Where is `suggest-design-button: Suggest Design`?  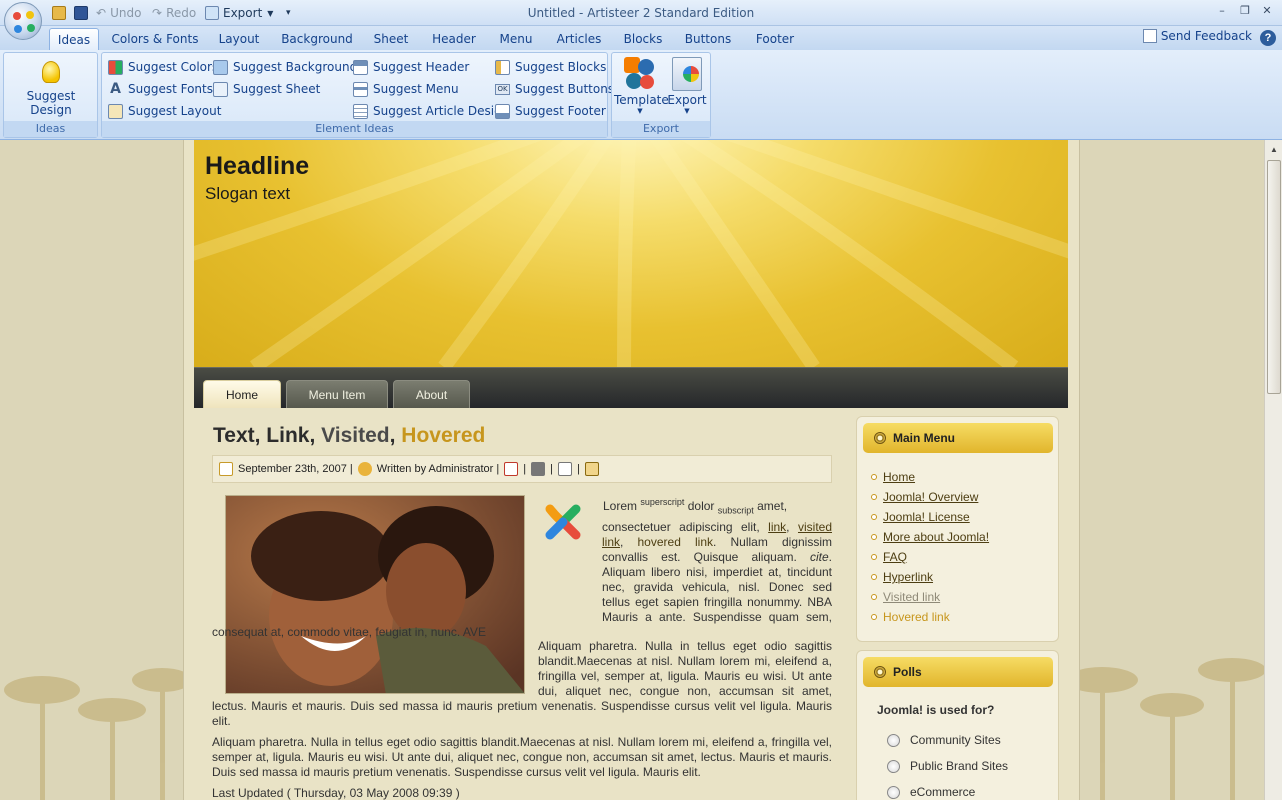 suggest-design-button: Suggest Design is located at coordinates (51, 89).